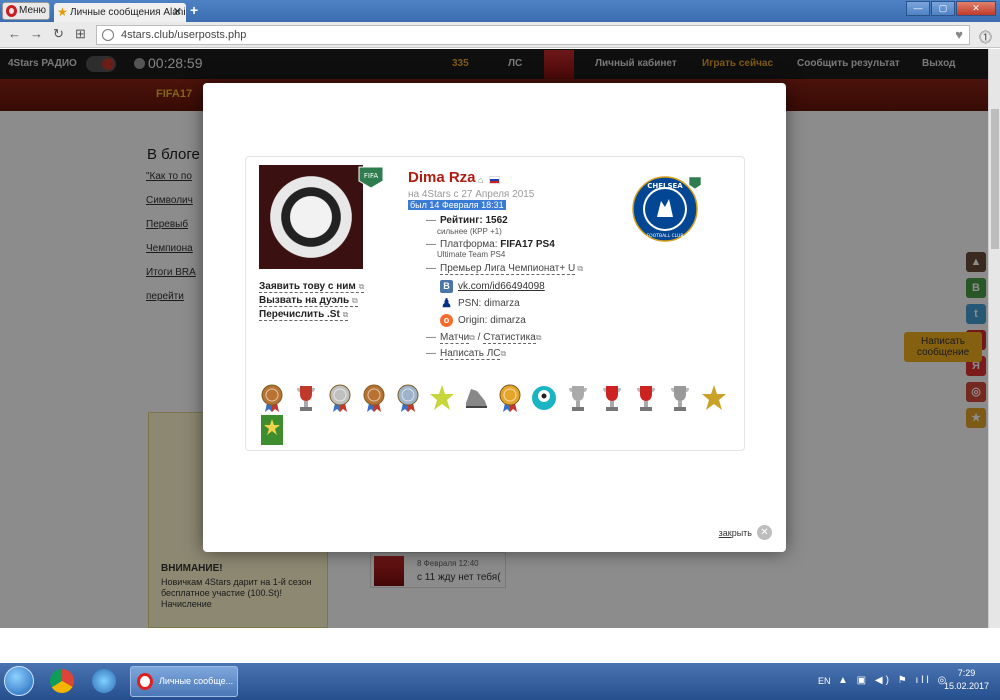 Image resolution: width=1000 pixels, height=700 pixels. I want to click on league-row: — Премьер Лига Чемпионат+ U ⧉, so click(505, 269).